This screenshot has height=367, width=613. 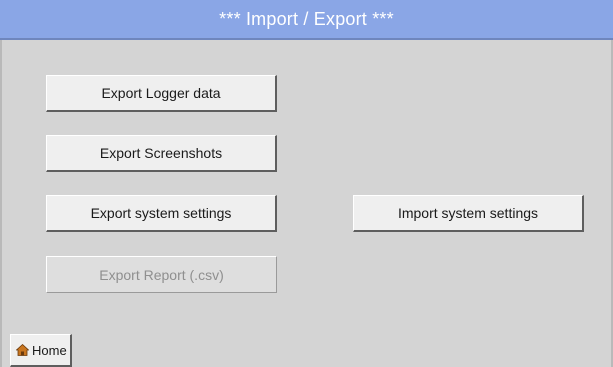 I want to click on export-screenshots-label: Export Screenshots, so click(x=161, y=153).